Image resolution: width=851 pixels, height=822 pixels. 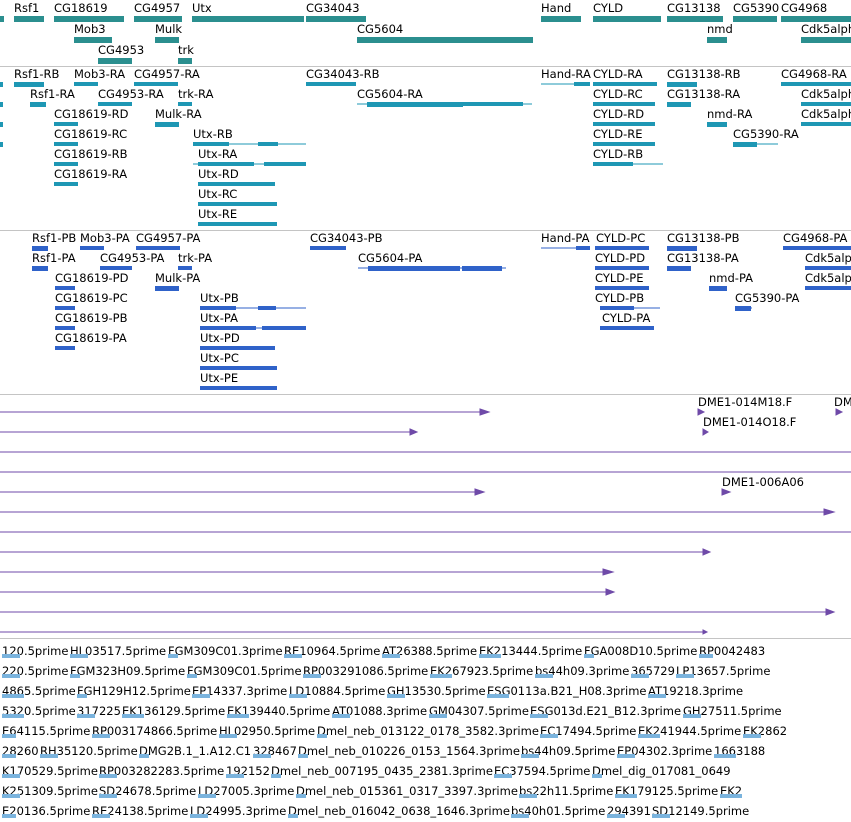 What do you see at coordinates (839, 412) in the screenshot?
I see `bac-end-glyph` at bounding box center [839, 412].